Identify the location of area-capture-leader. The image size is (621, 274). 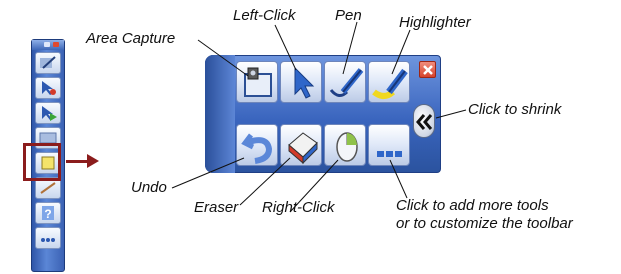
(223, 58).